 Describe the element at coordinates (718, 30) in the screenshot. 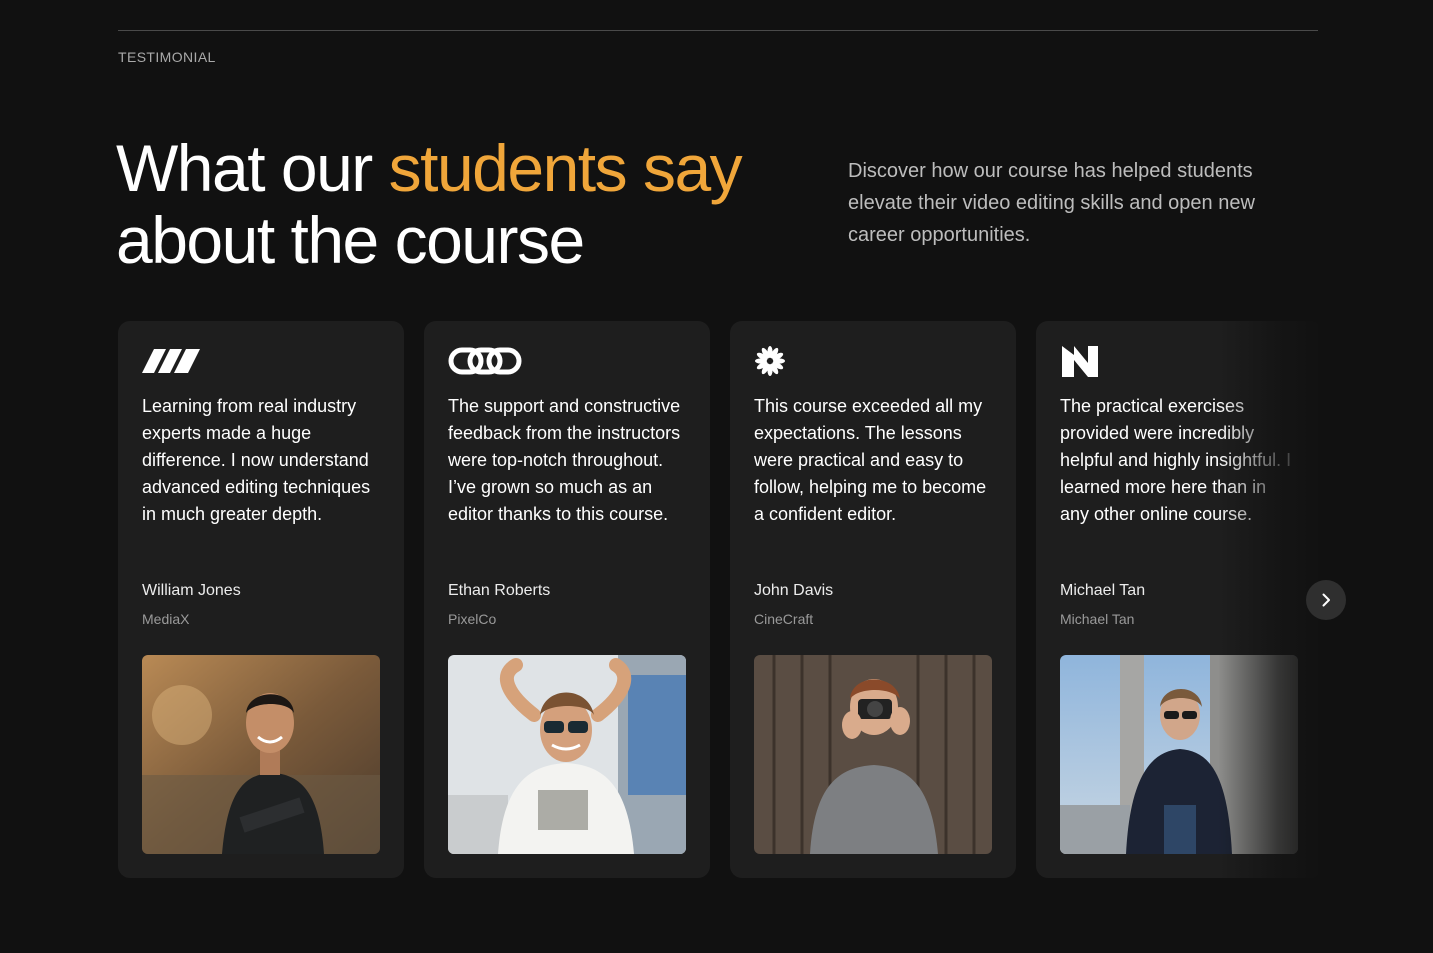

I see `section-divider` at that location.